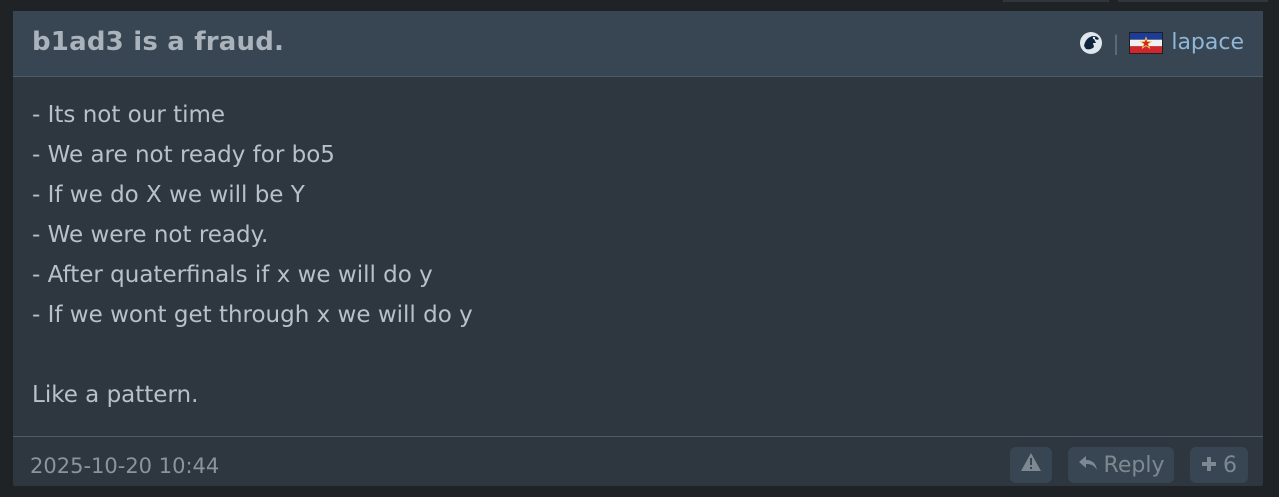 The image size is (1279, 497). Describe the element at coordinates (183, 155) in the screenshot. I see `post-line: - We are not ready for bo5` at that location.